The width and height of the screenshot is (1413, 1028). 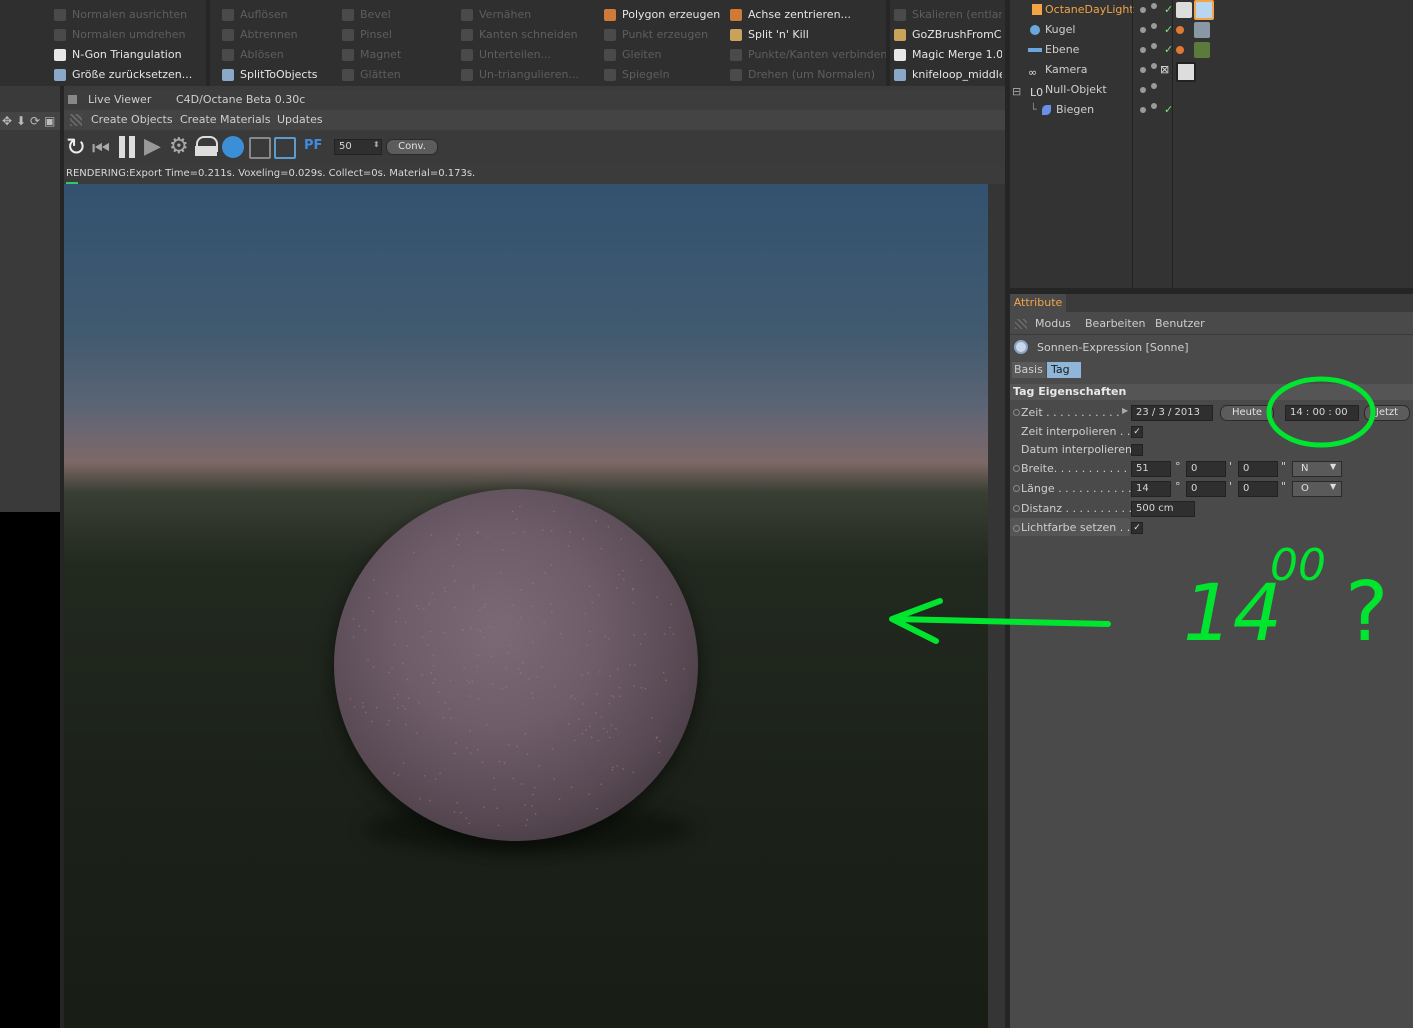 What do you see at coordinates (1029, 370) in the screenshot?
I see `tab-basis: Basis` at bounding box center [1029, 370].